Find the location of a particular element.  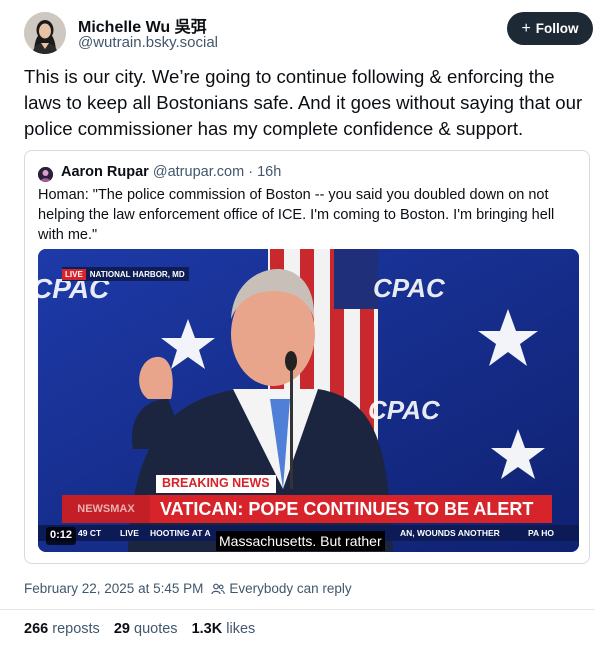

quoted-meta: Aaron Rupar @atrupar.com · 16h is located at coordinates (171, 172).